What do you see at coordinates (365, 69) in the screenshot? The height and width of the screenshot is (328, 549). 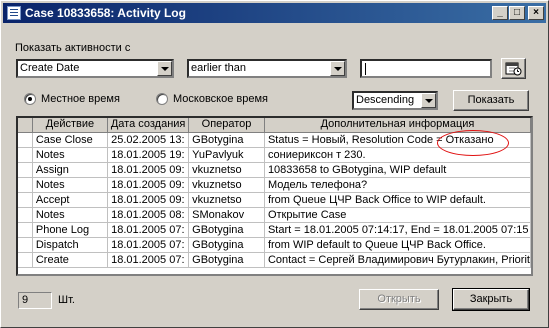 I see `text-caret` at bounding box center [365, 69].